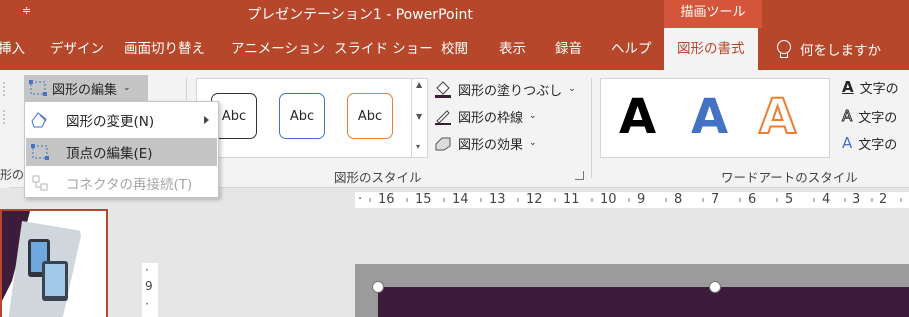  What do you see at coordinates (840, 51) in the screenshot?
I see `tell-me-label: 何をしますか` at bounding box center [840, 51].